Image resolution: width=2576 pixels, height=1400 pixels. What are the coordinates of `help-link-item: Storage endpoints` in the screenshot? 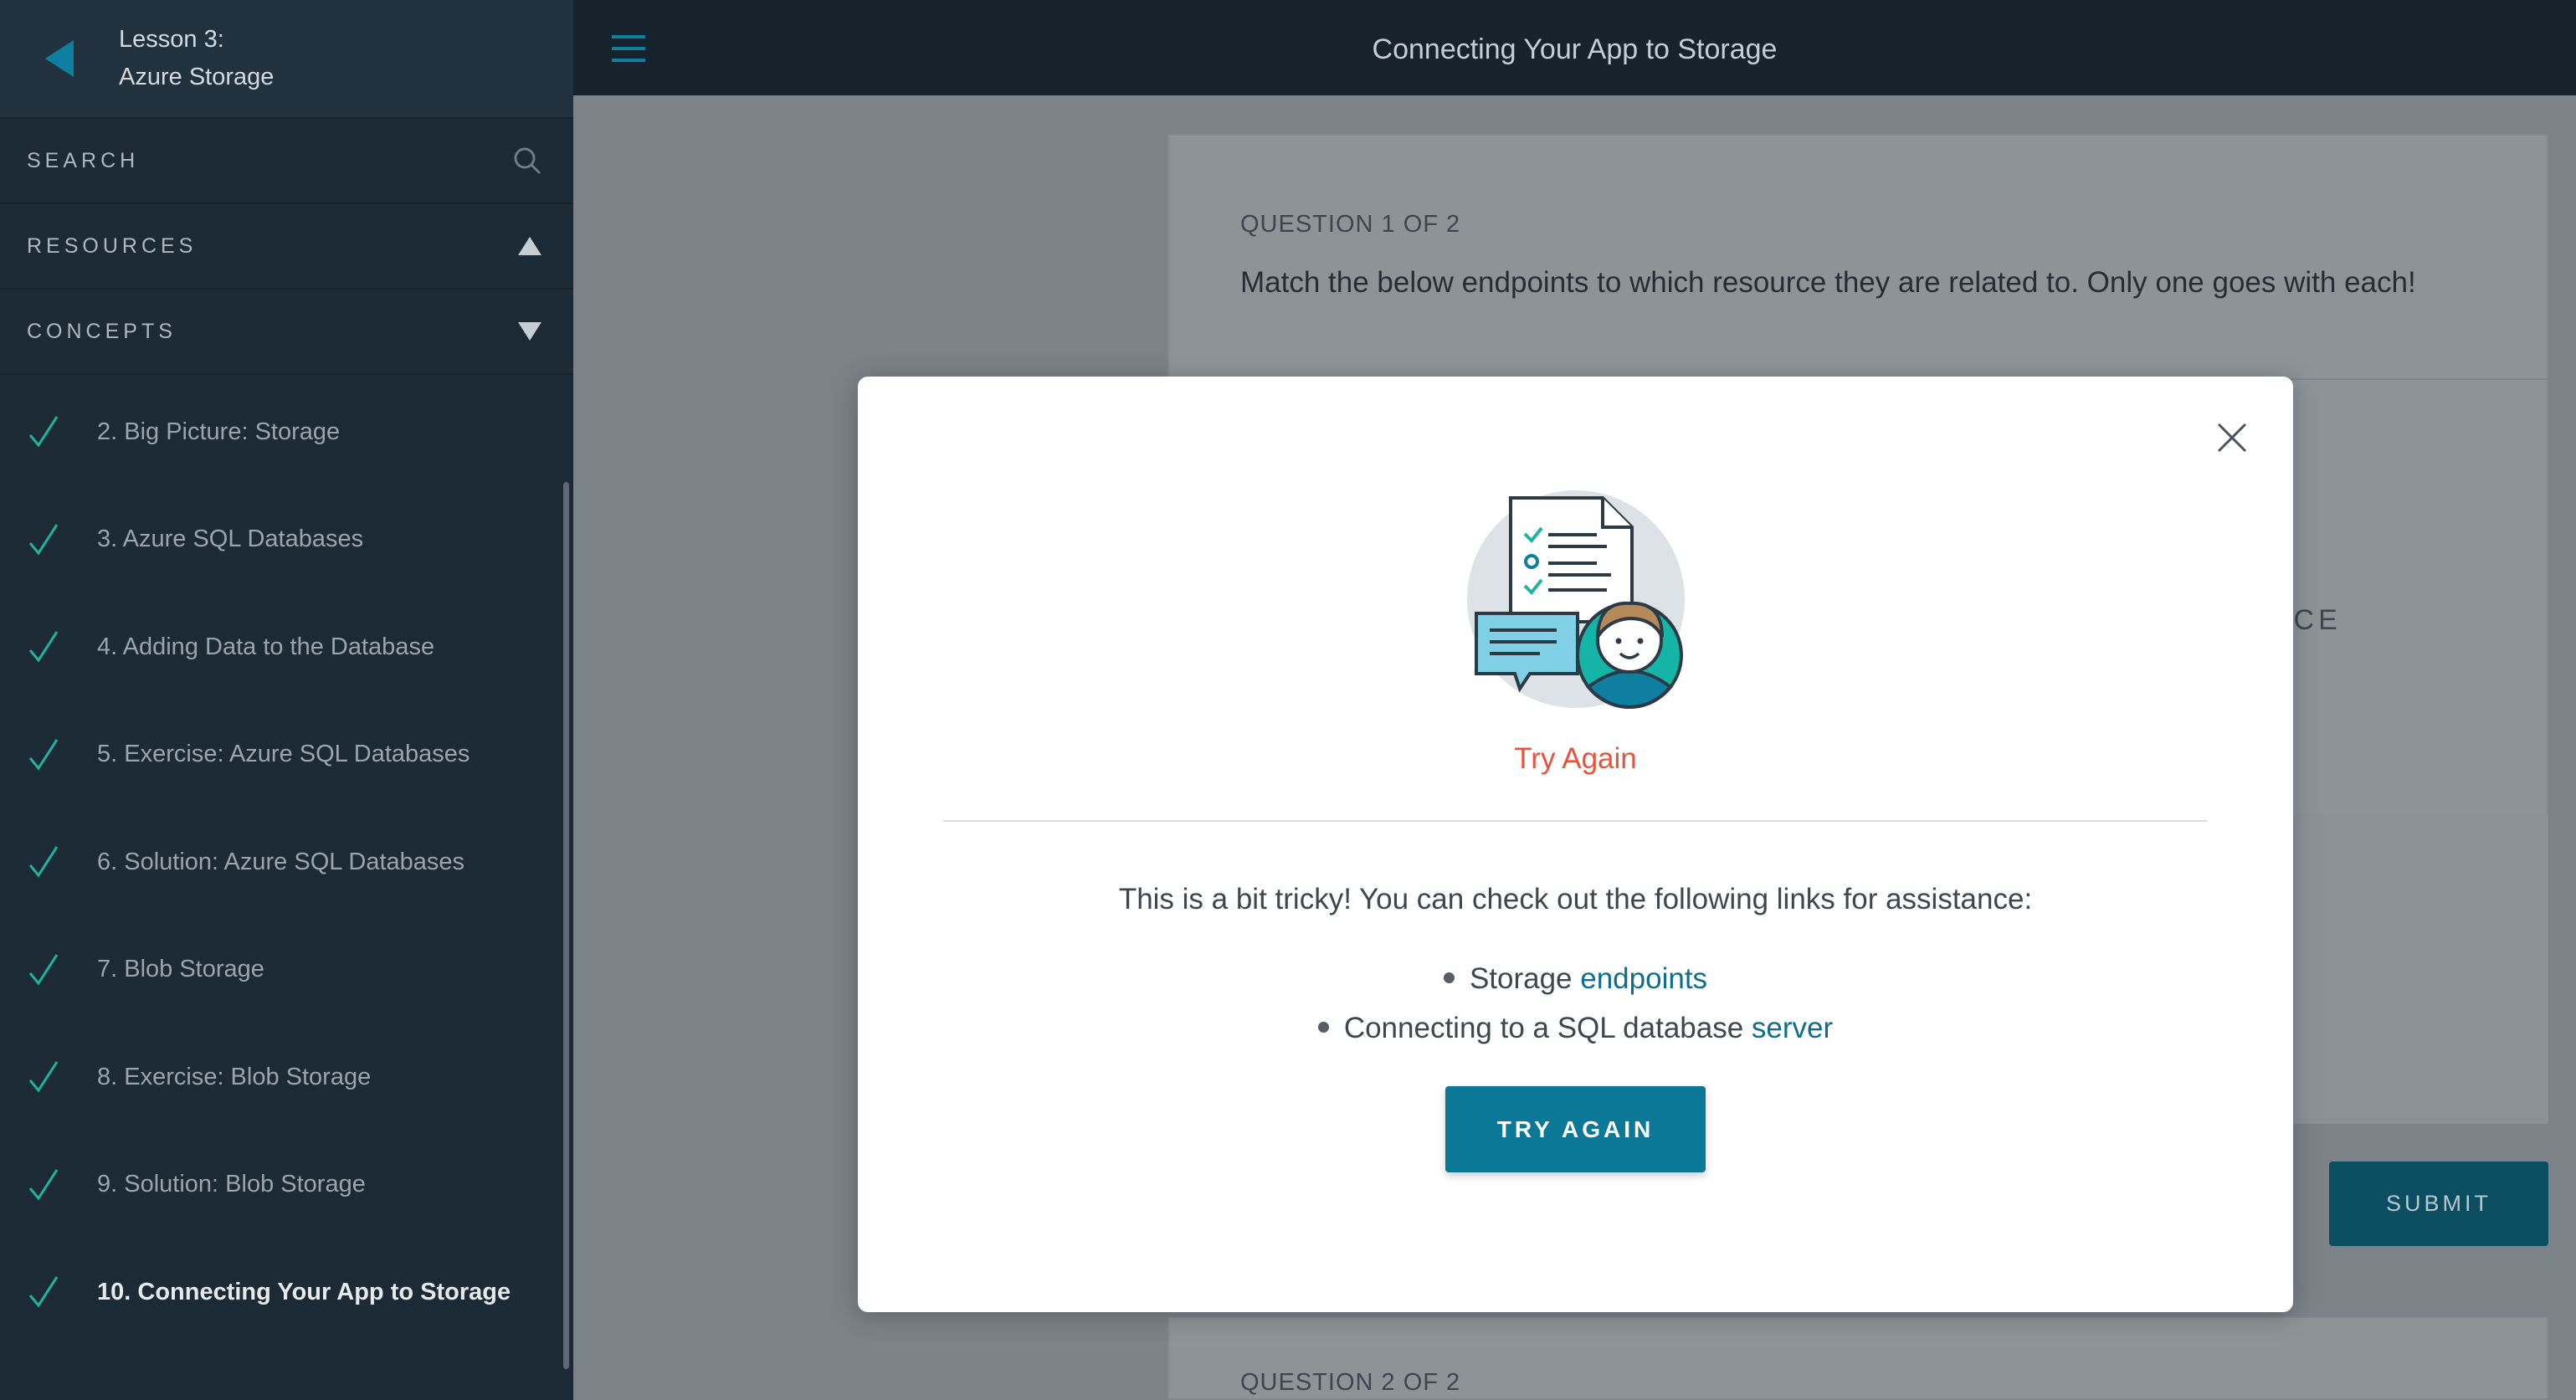 It's located at (1575, 978).